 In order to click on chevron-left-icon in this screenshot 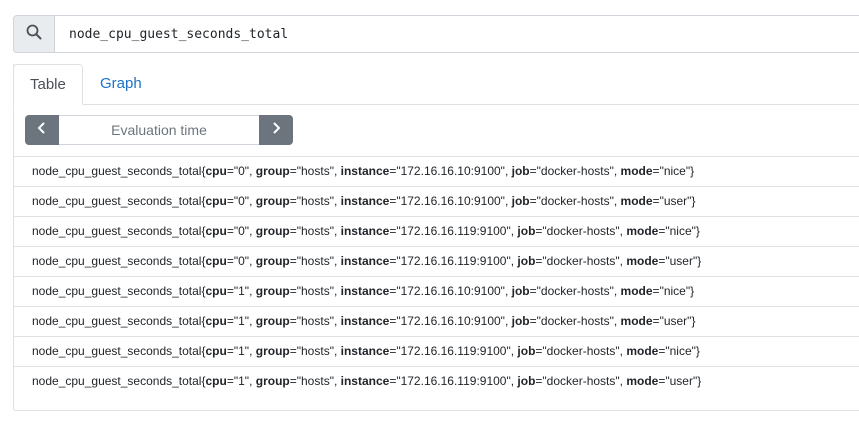, I will do `click(42, 130)`.